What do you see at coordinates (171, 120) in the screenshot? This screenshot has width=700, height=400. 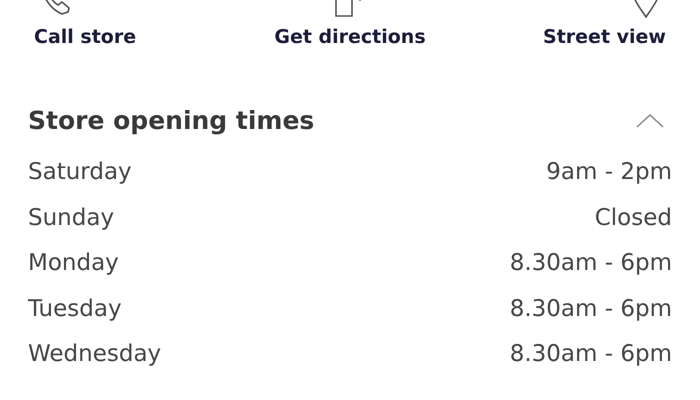 I see `section-title: Store opening times` at bounding box center [171, 120].